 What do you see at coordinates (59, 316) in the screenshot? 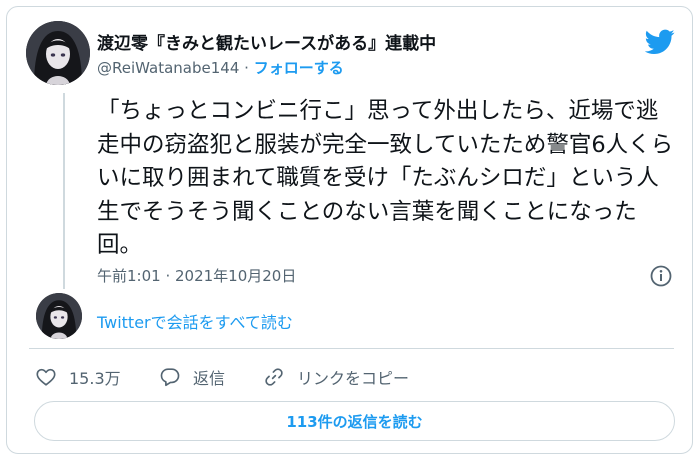
I see `reply-avatar` at bounding box center [59, 316].